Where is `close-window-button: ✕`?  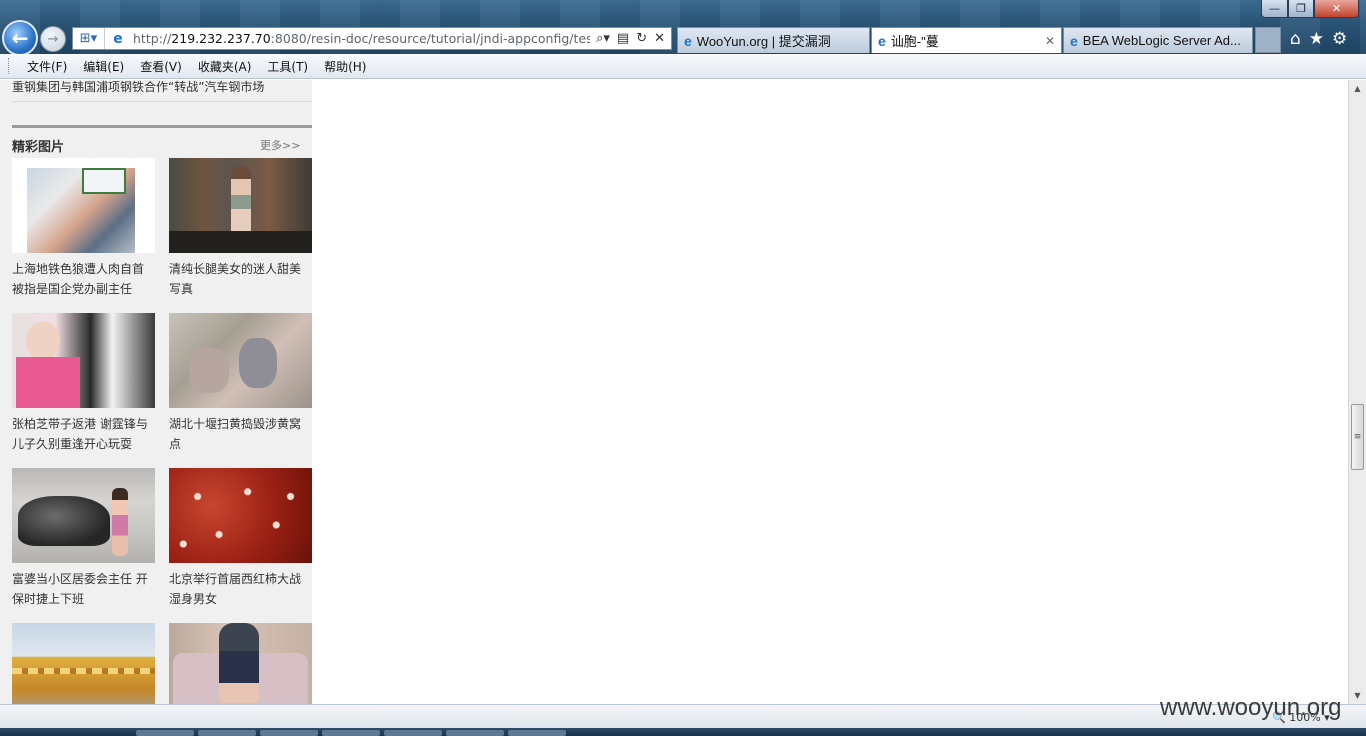 close-window-button: ✕ is located at coordinates (1336, 9).